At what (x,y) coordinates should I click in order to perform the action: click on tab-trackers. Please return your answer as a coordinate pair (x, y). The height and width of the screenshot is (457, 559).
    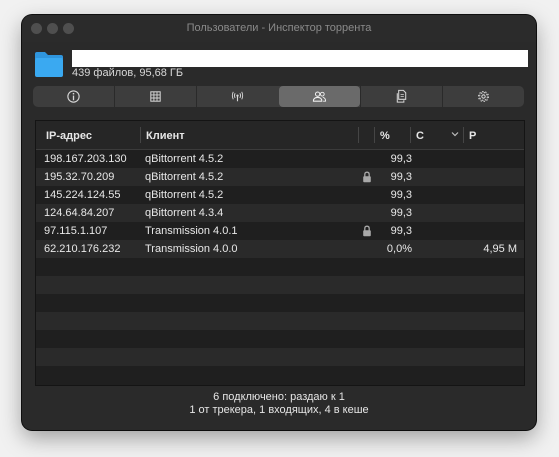
    Looking at the image, I should click on (237, 96).